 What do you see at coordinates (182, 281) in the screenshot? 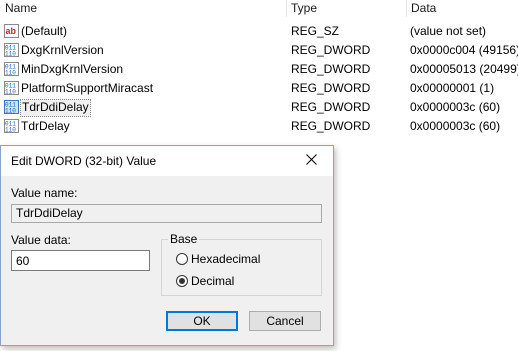
I see `radio-circle-checked` at bounding box center [182, 281].